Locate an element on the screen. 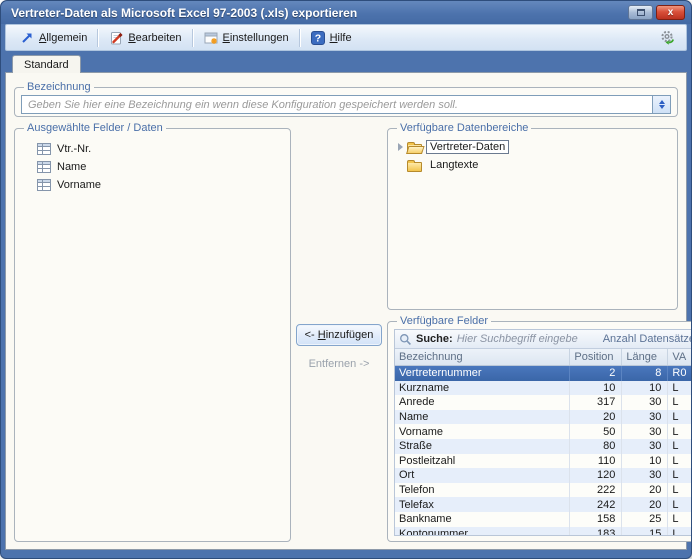 This screenshot has height=559, width=692. column-header-laenge: Länge is located at coordinates (645, 357).